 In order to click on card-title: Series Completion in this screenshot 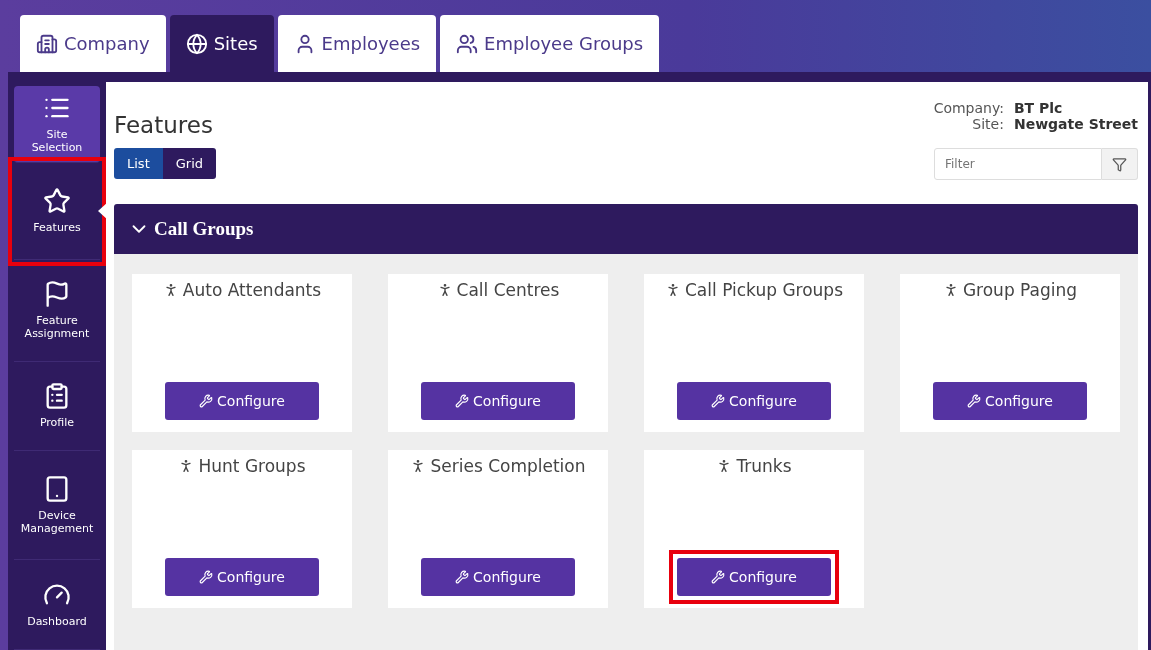, I will do `click(498, 466)`.